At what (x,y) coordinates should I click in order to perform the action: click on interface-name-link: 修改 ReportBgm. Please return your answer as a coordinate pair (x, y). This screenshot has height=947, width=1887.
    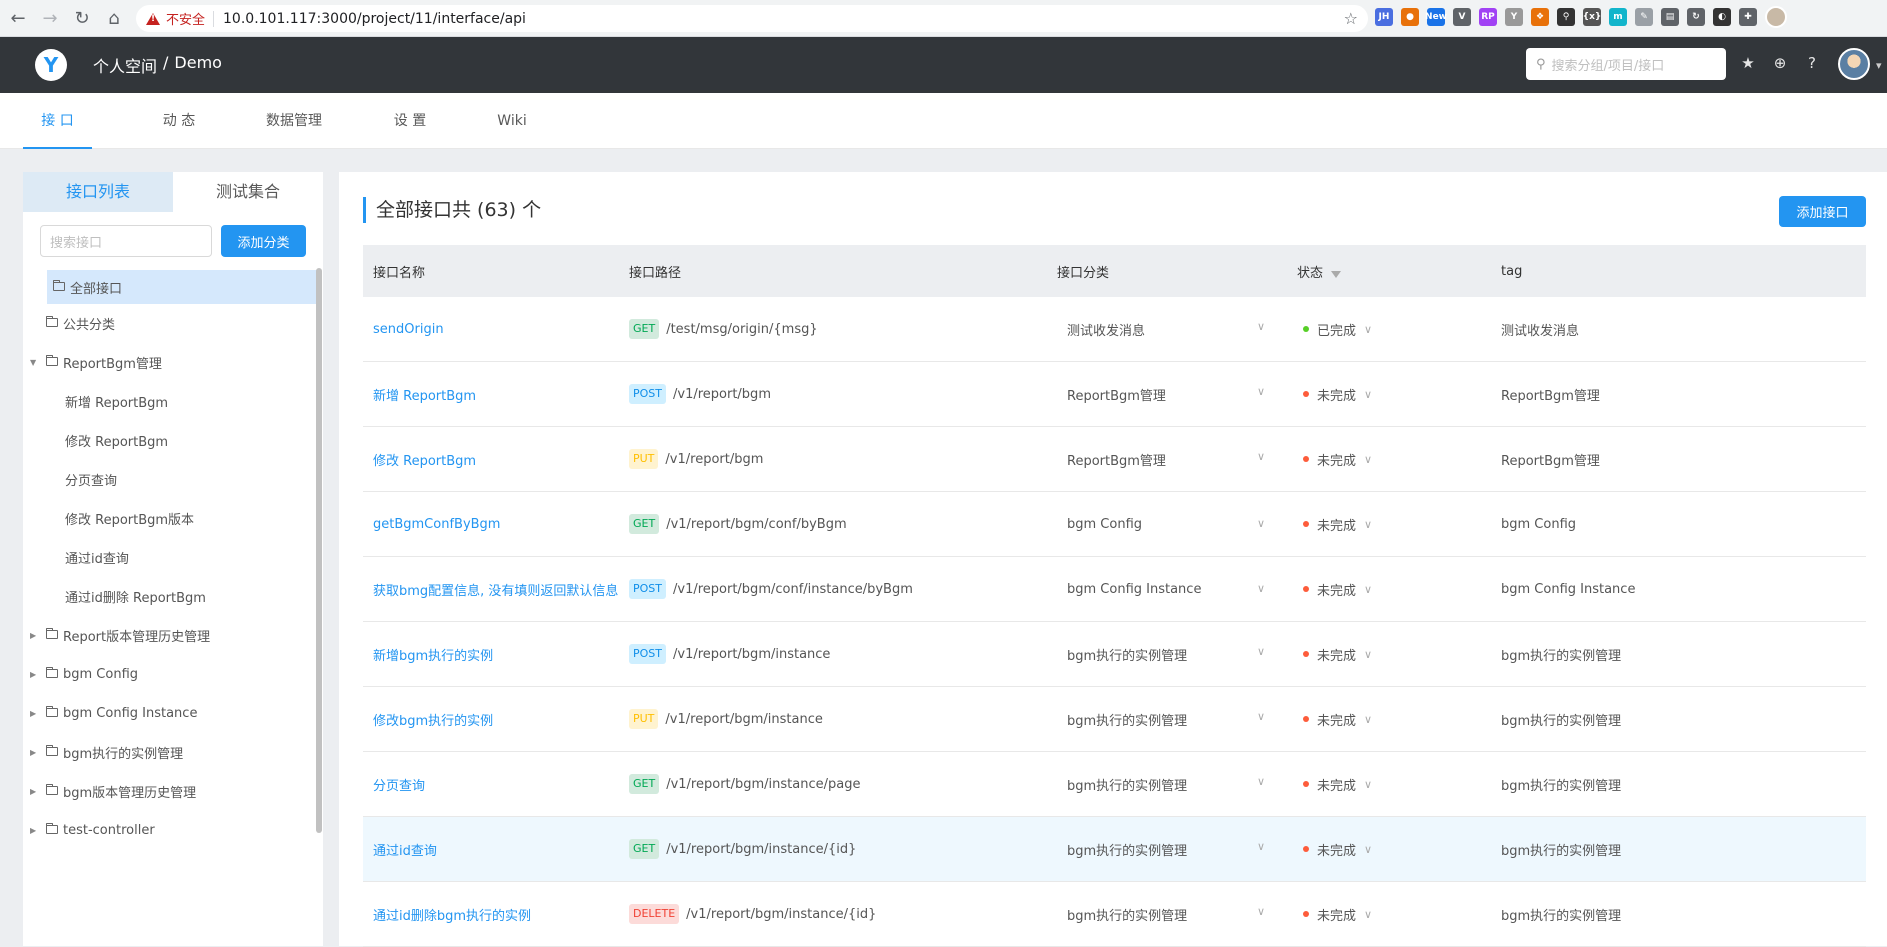
    Looking at the image, I should click on (424, 459).